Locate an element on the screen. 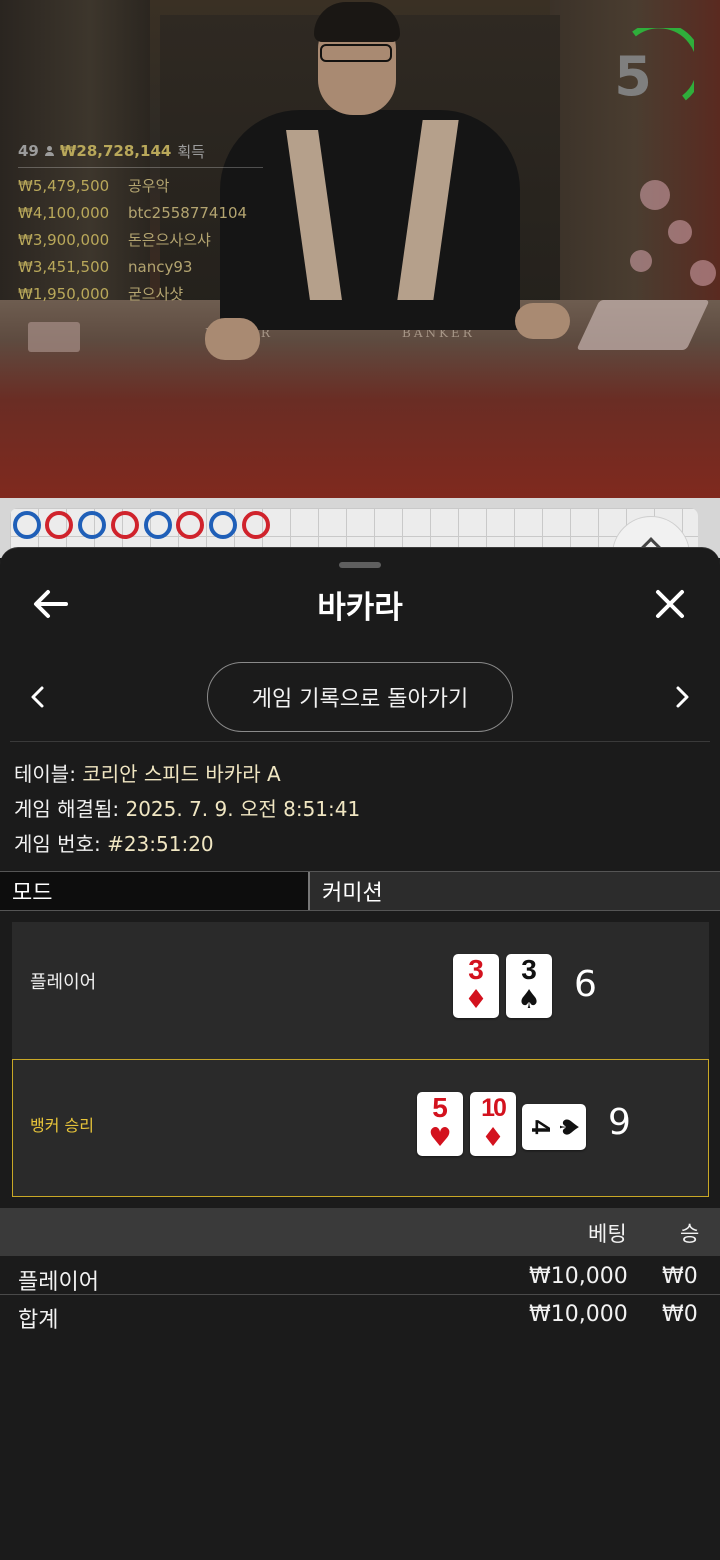 This screenshot has height=1560, width=720. winner-amount: ₩1,950,000 is located at coordinates (64, 293).